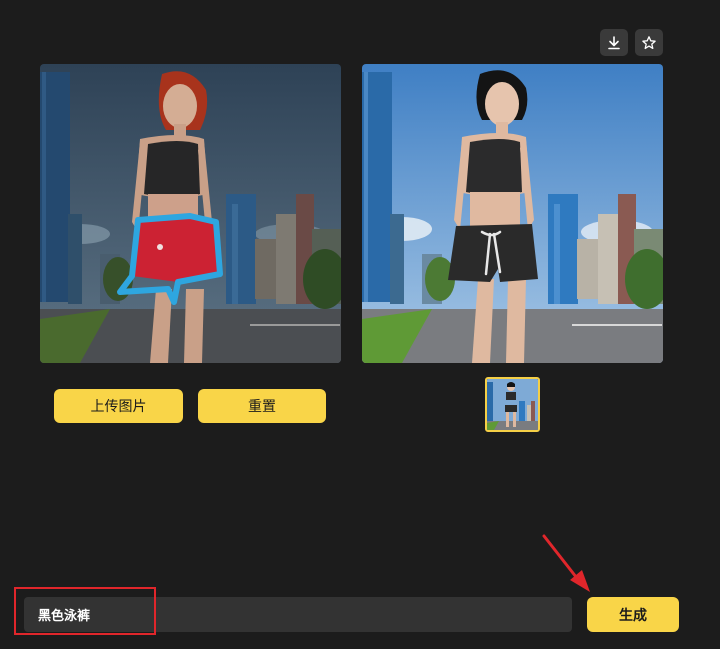 The image size is (720, 649). I want to click on star-icon, so click(649, 42).